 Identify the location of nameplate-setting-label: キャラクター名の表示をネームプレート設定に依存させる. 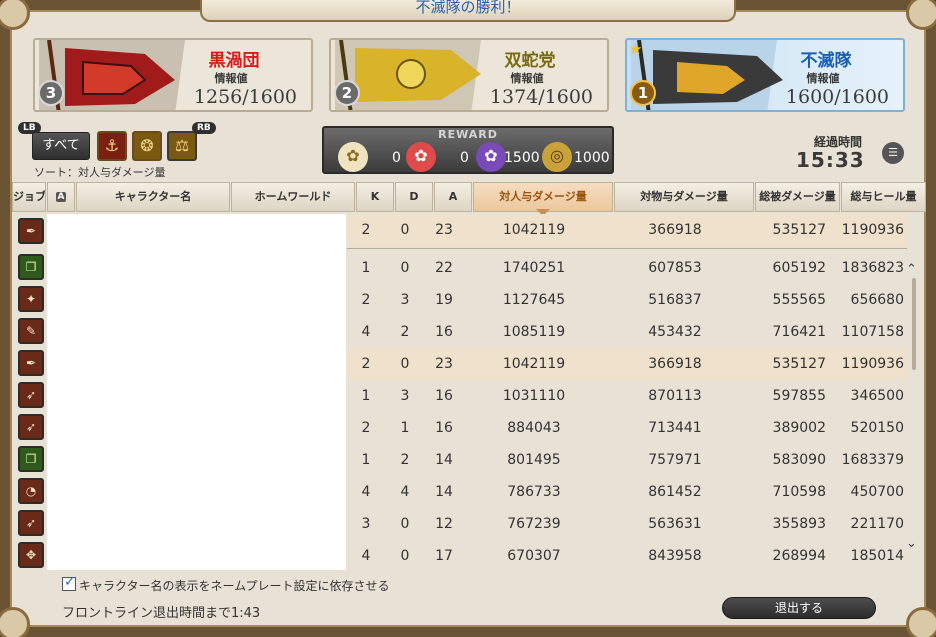
(234, 586).